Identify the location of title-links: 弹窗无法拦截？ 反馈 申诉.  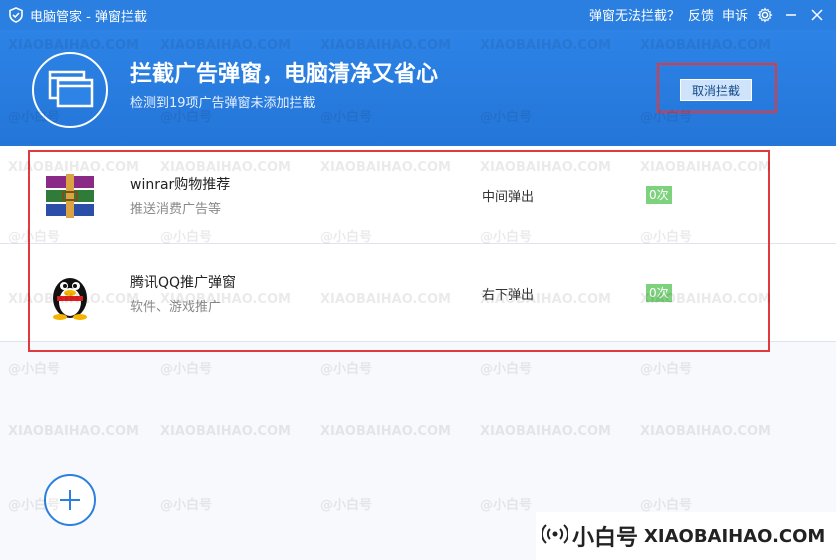
(707, 14).